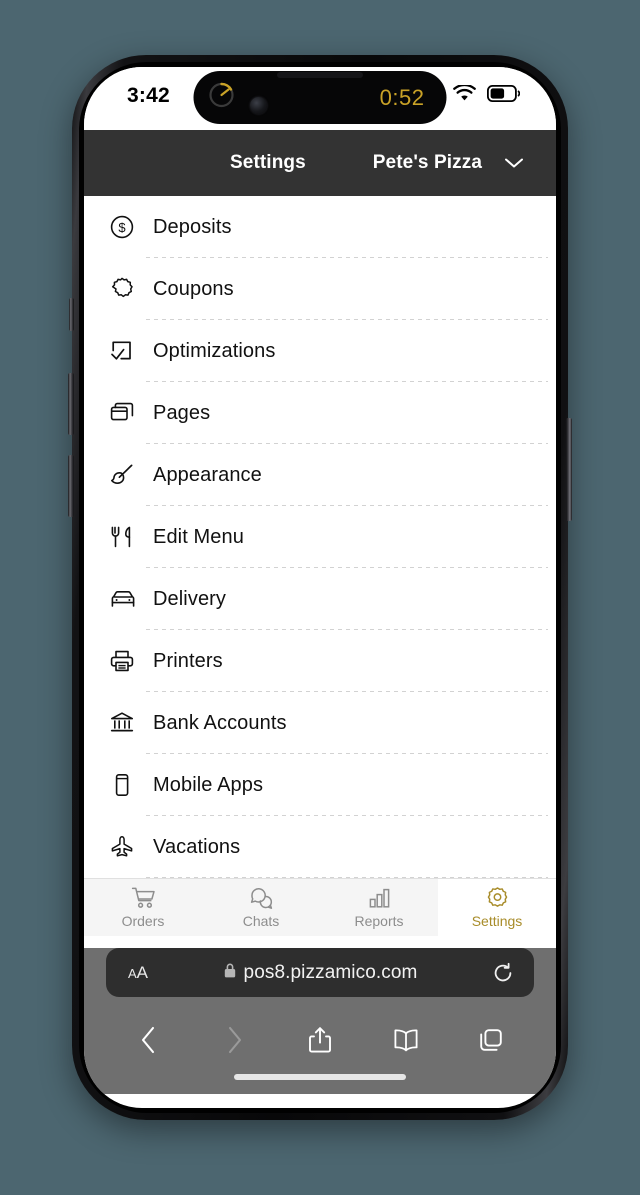 The width and height of the screenshot is (640, 1195). I want to click on tab-label: Settings, so click(497, 921).